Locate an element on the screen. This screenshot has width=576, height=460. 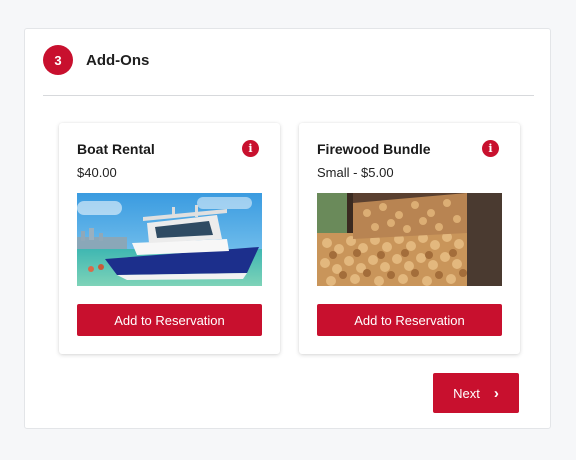
boat-photo is located at coordinates (169, 239).